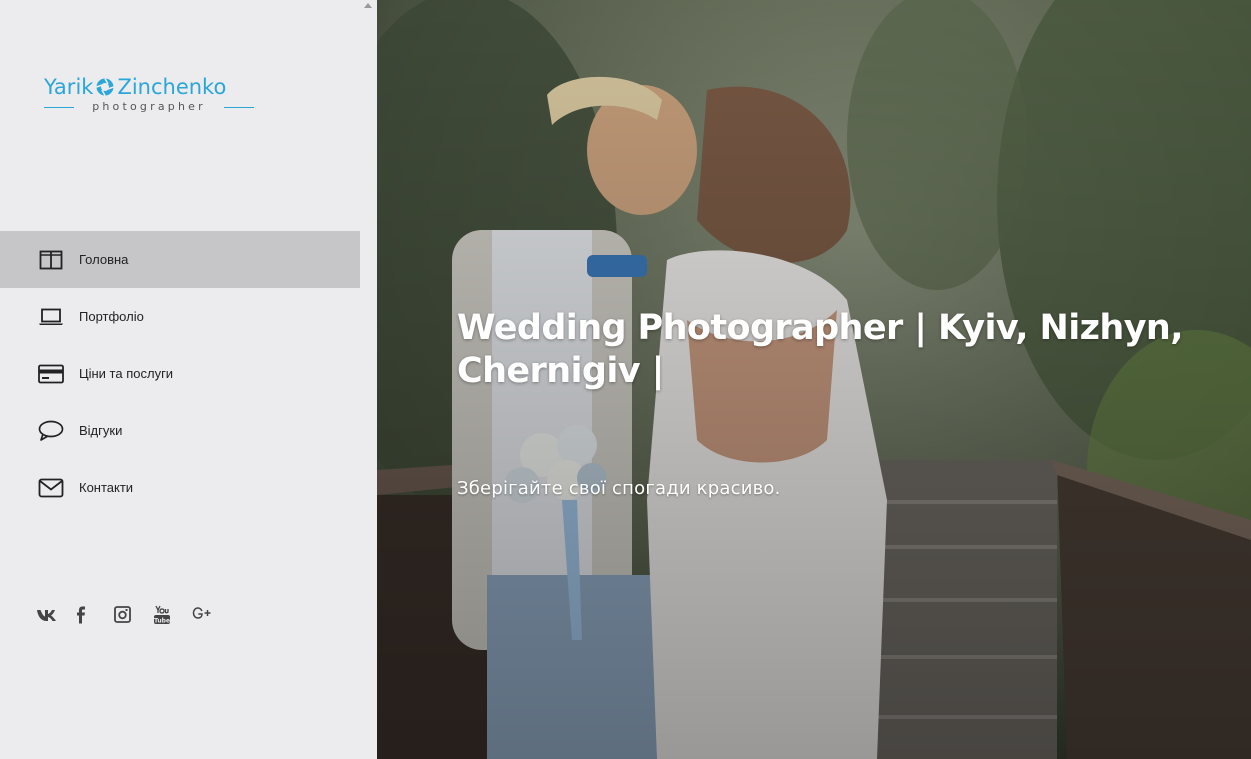  What do you see at coordinates (111, 316) in the screenshot?
I see `nav-item-label: Портфоліо` at bounding box center [111, 316].